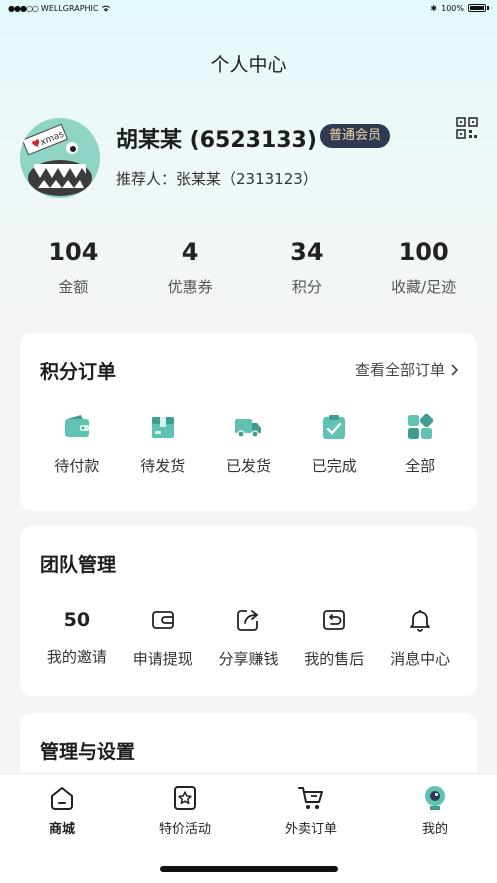 This screenshot has width=497, height=883. Describe the element at coordinates (420, 466) in the screenshot. I see `grid-label: 全部` at that location.